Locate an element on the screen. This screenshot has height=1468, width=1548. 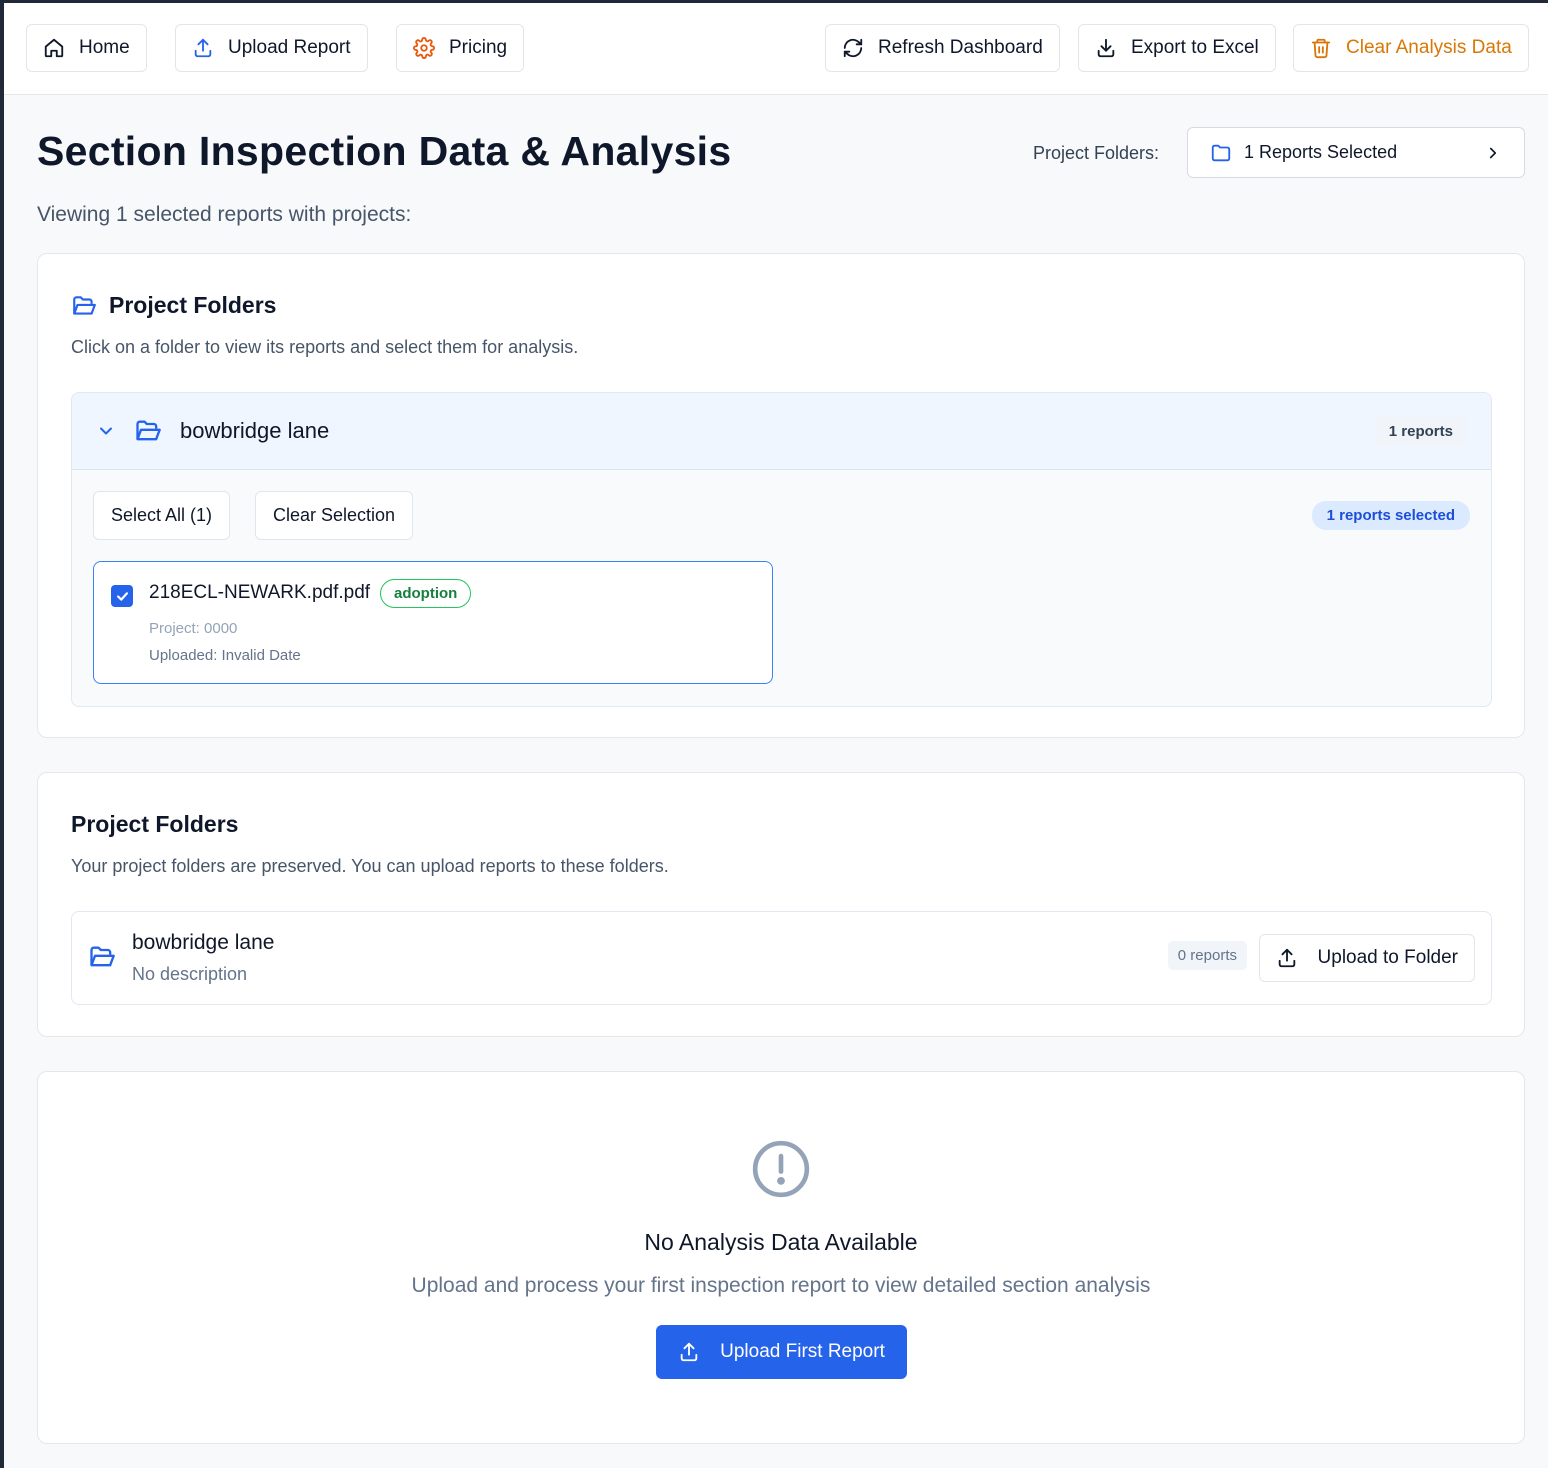
report-filename: 218ECL-NEWARK.pdf.pdf is located at coordinates (260, 592).